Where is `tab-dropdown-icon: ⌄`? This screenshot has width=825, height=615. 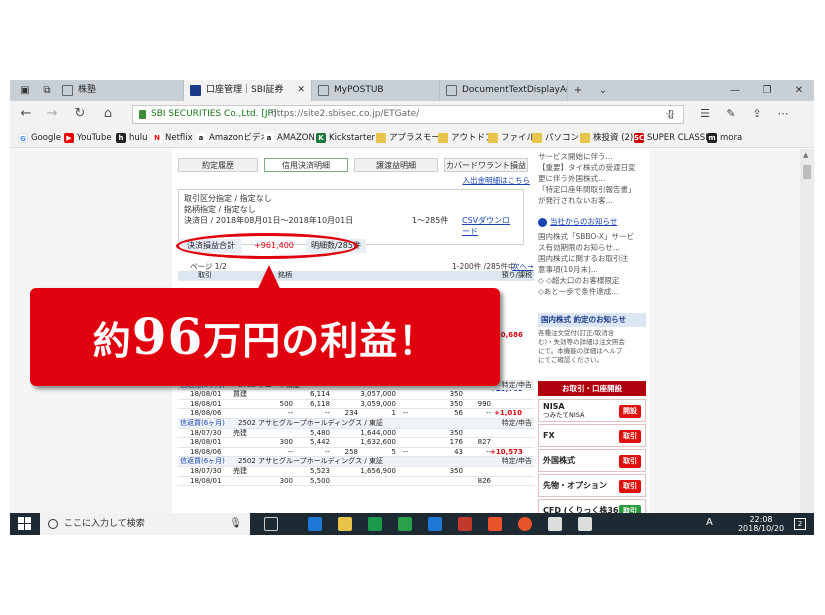 tab-dropdown-icon: ⌄ is located at coordinates (603, 90).